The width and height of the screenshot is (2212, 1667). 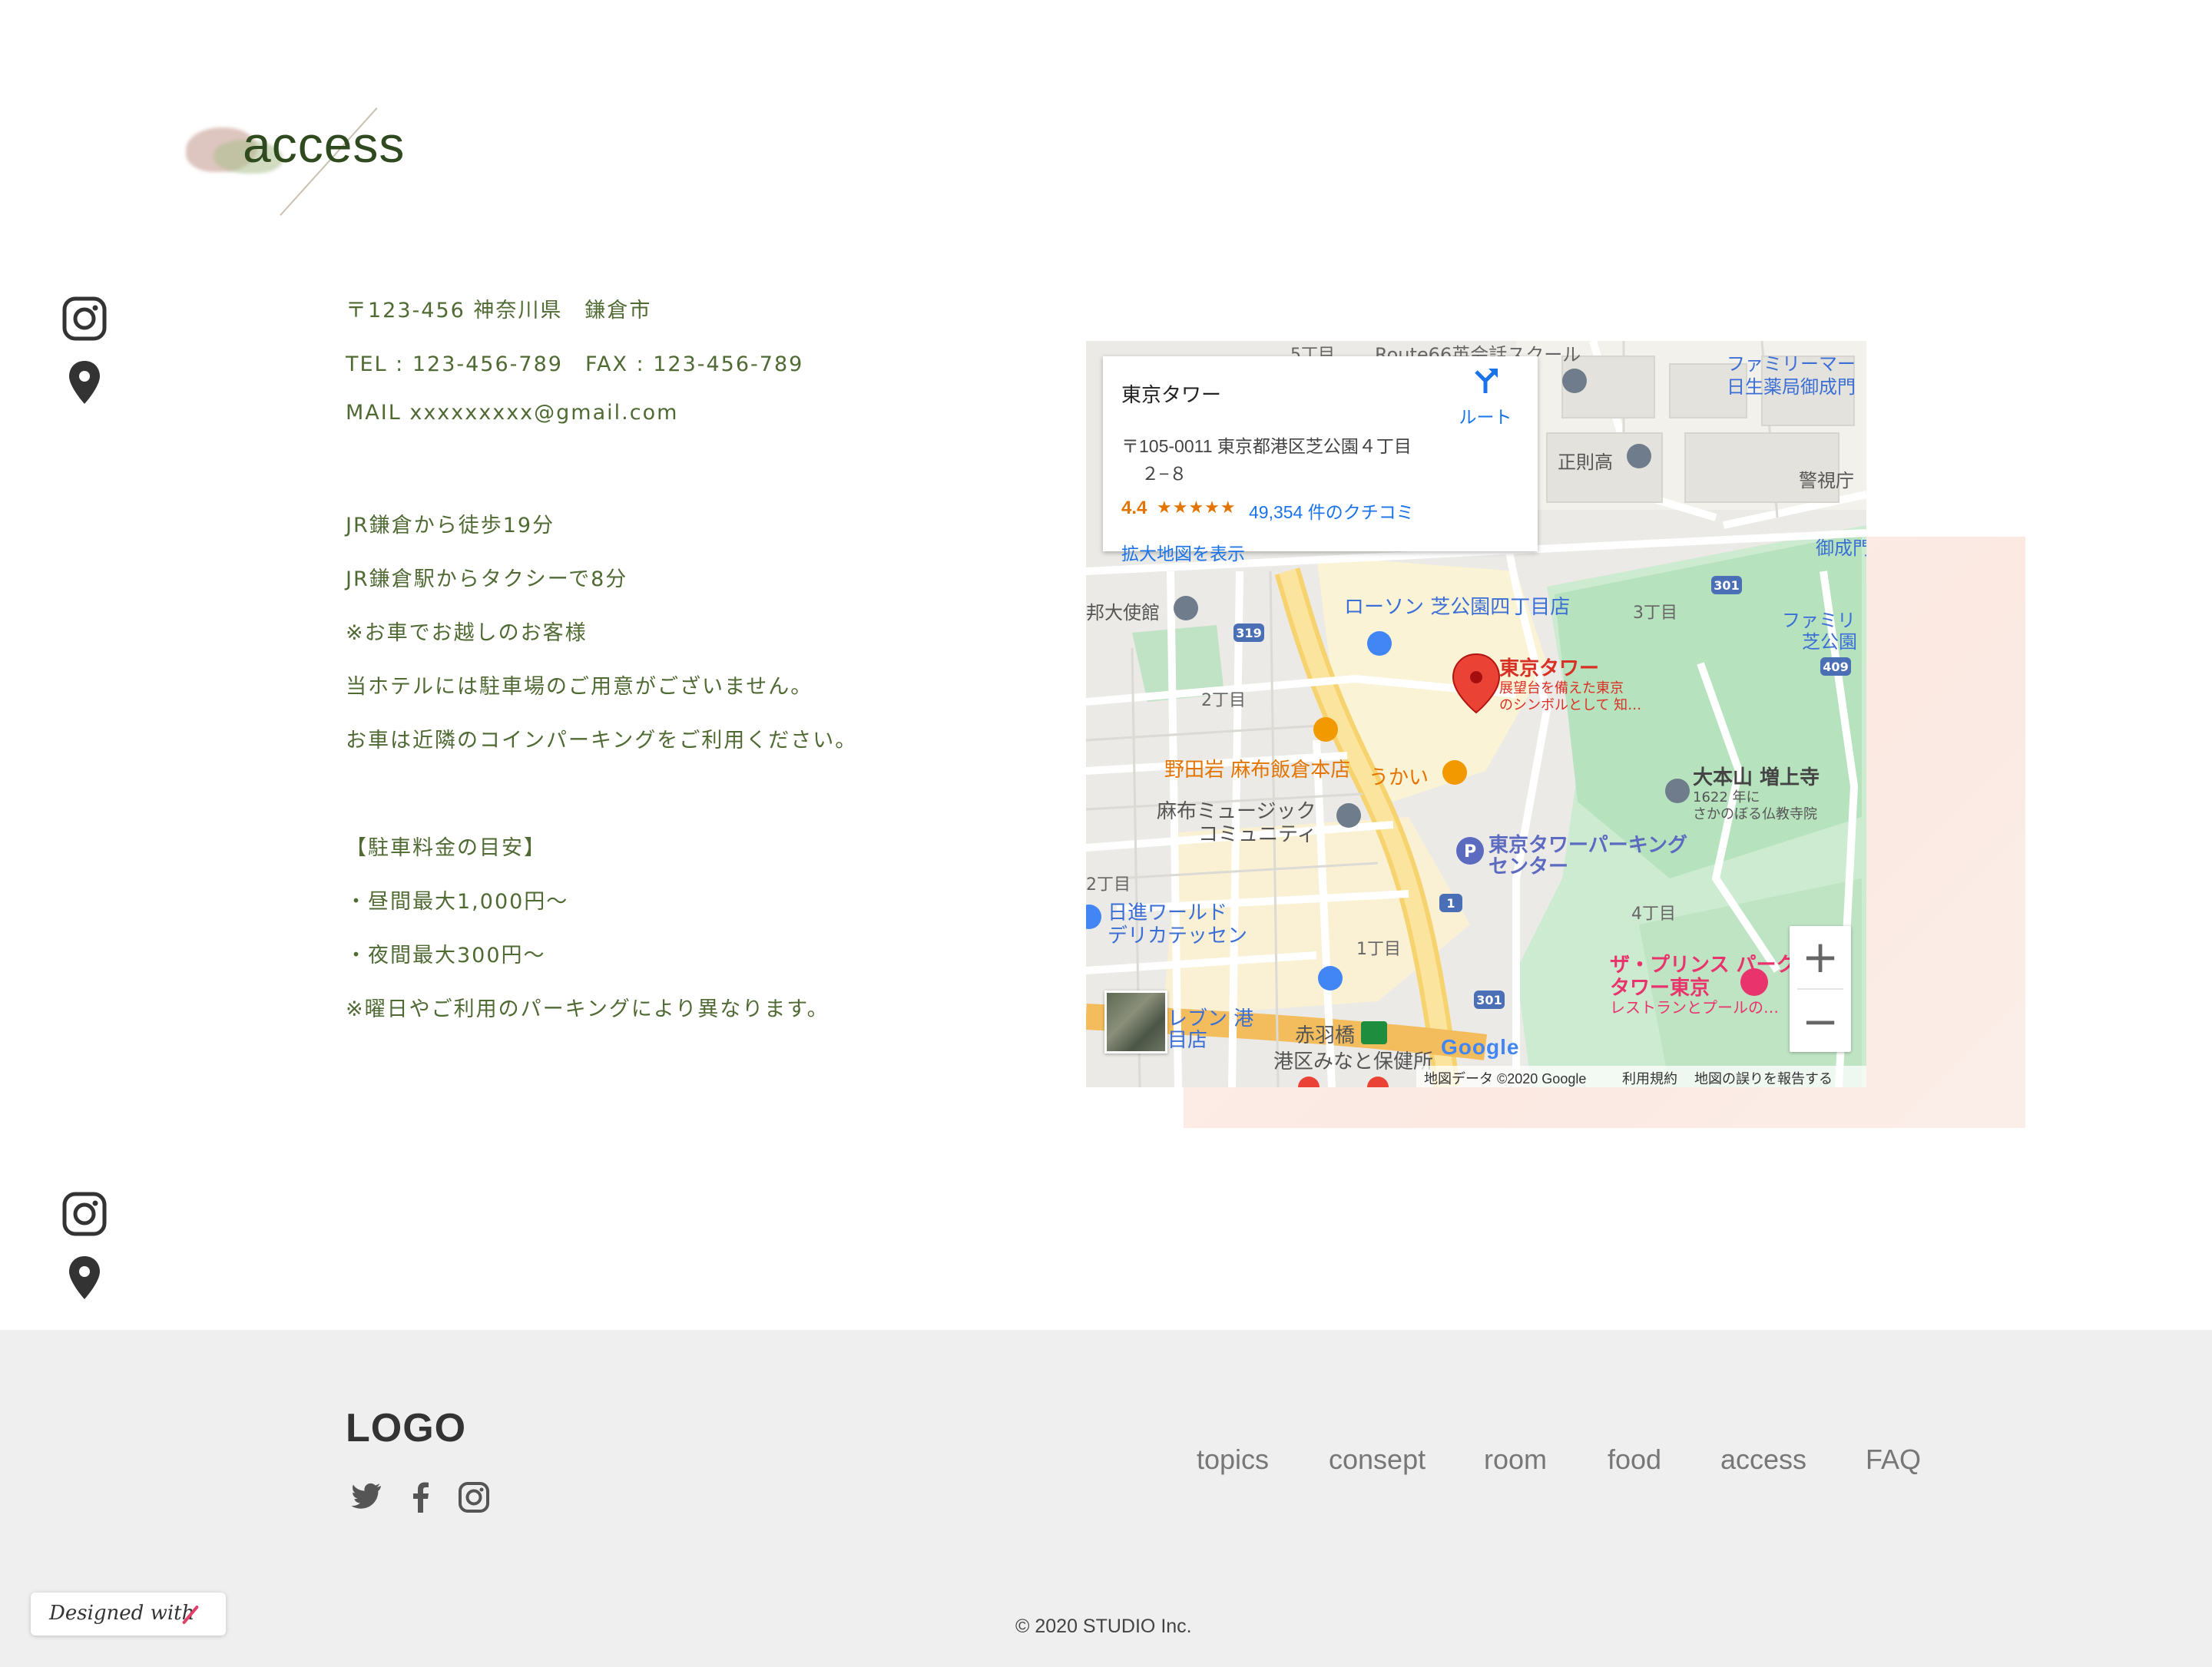 What do you see at coordinates (458, 902) in the screenshot?
I see `fee-day-line: ・昼間最大1,000円〜` at bounding box center [458, 902].